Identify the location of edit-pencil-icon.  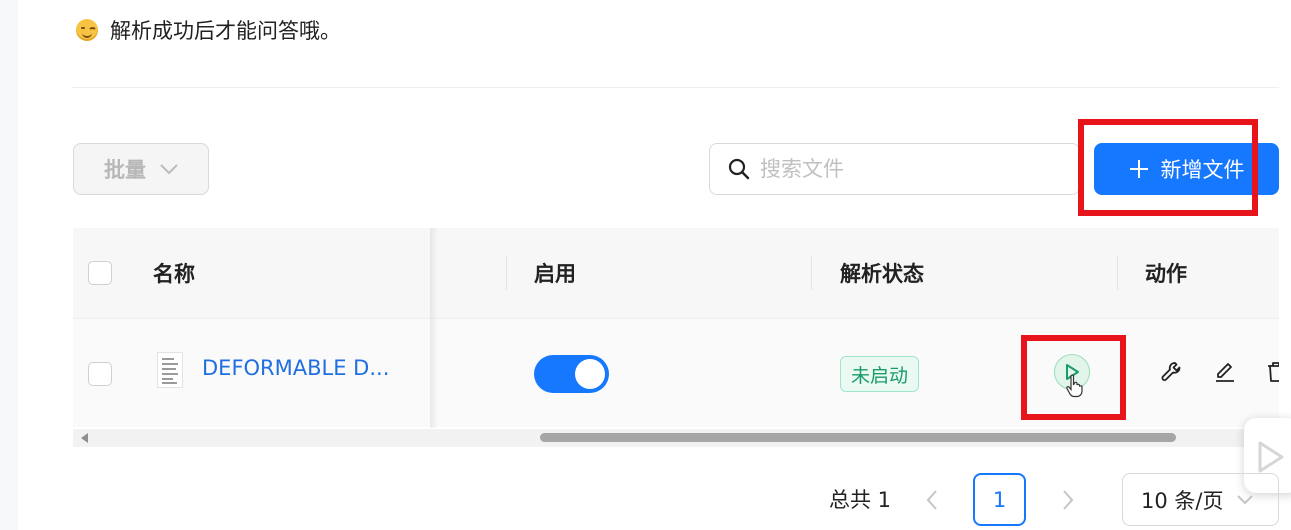
(1225, 372).